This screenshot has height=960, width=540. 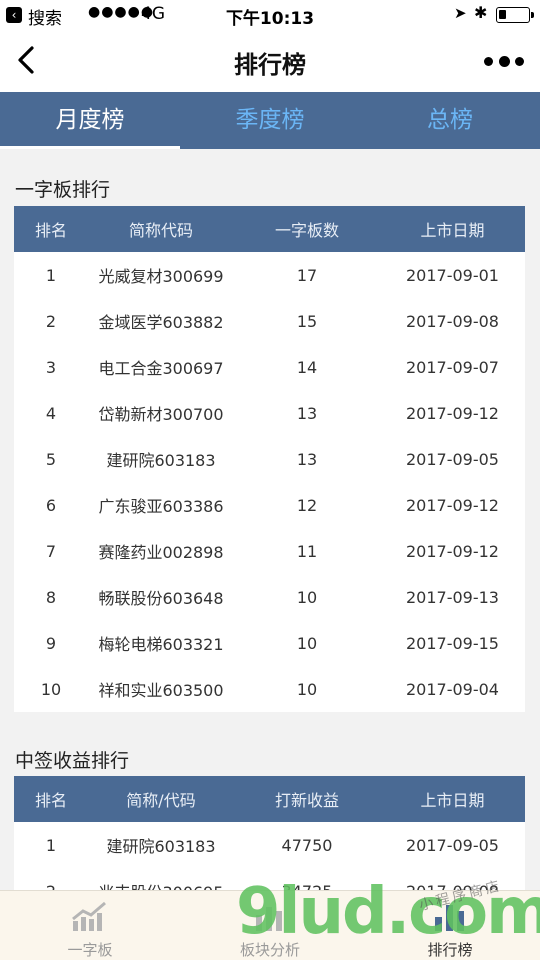 I want to click on tab-monthly: 月度榜, so click(x=90, y=120).